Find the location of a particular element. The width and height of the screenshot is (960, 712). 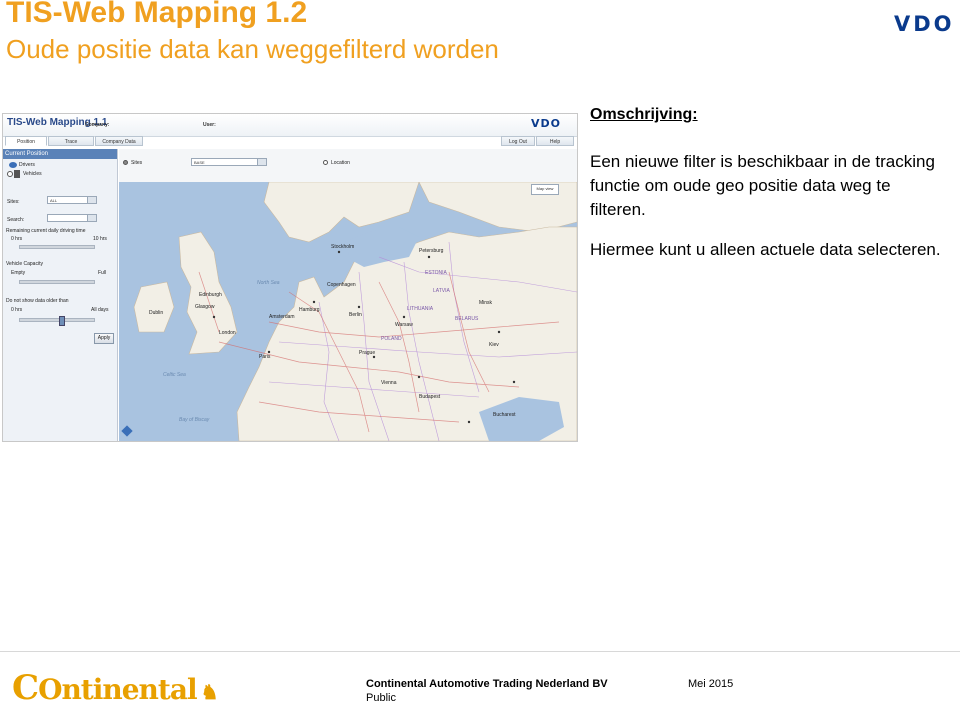

city-label: Kiev is located at coordinates (494, 345).